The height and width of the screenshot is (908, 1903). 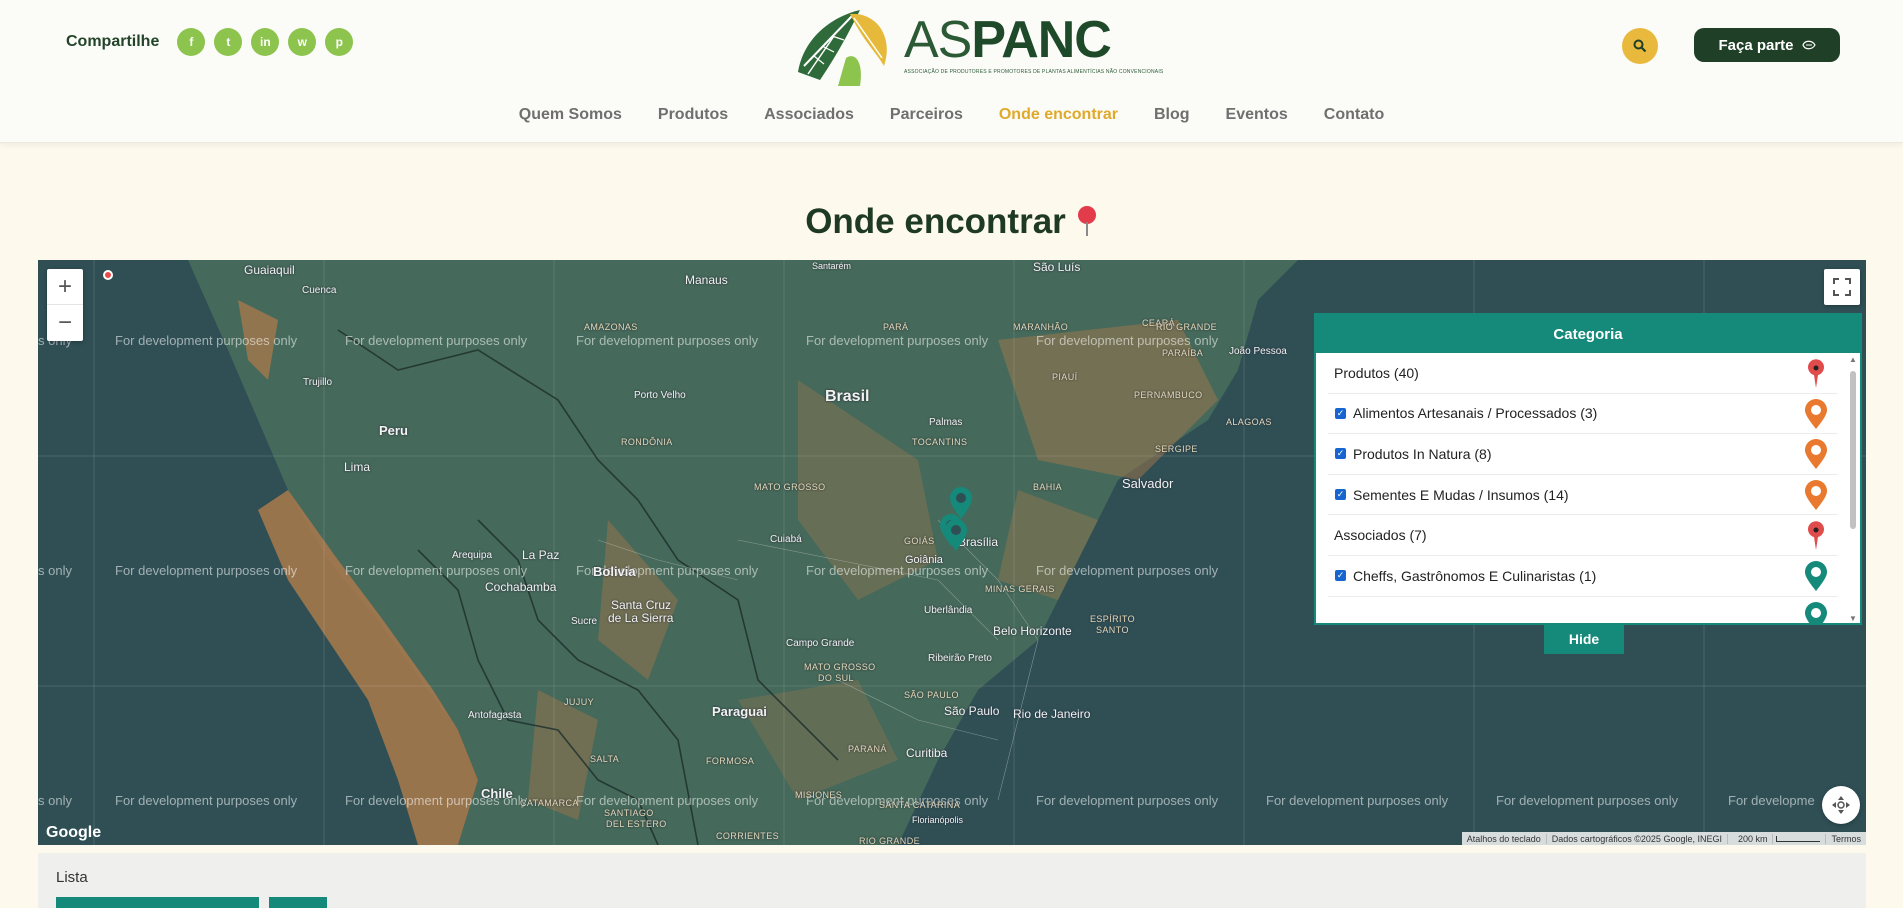 I want to click on map-label: SERGIPE, so click(x=1176, y=449).